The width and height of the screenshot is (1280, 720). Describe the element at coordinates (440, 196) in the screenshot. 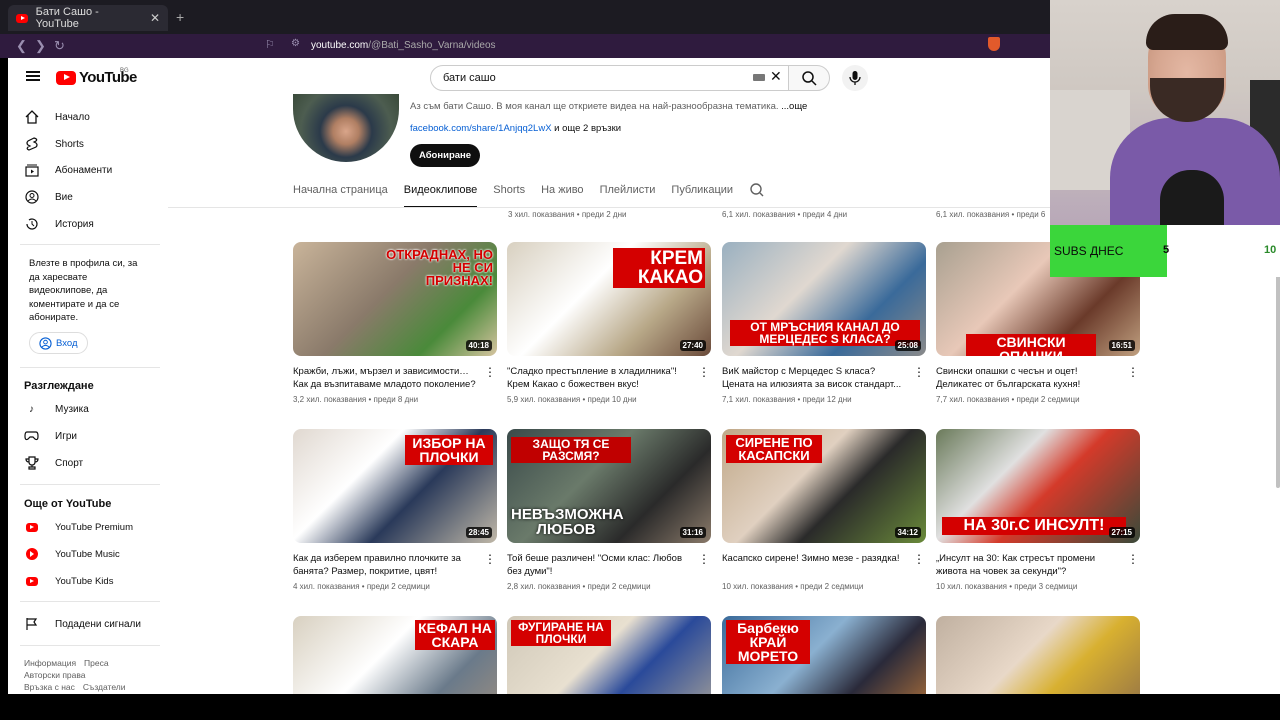

I see `tab-videos: Видеоклипове` at that location.